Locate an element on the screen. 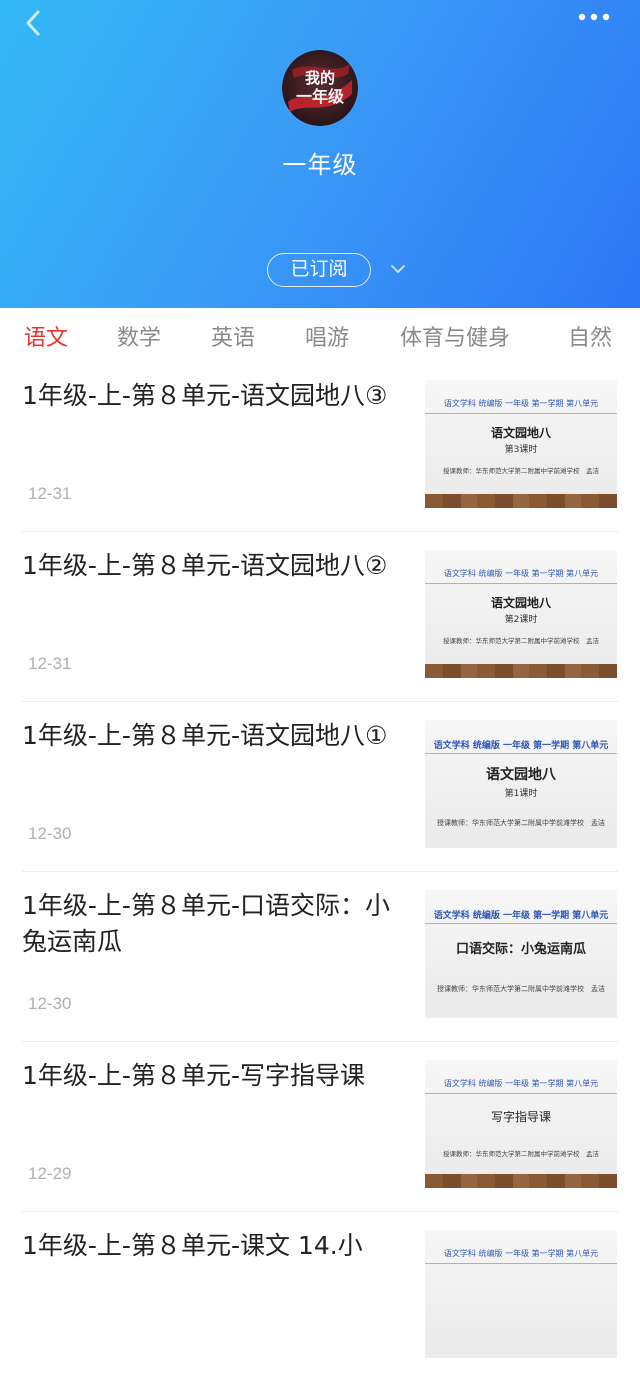 The image size is (640, 1382). item-title: 1年级-上-第８单元-写字指导课 is located at coordinates (193, 1075).